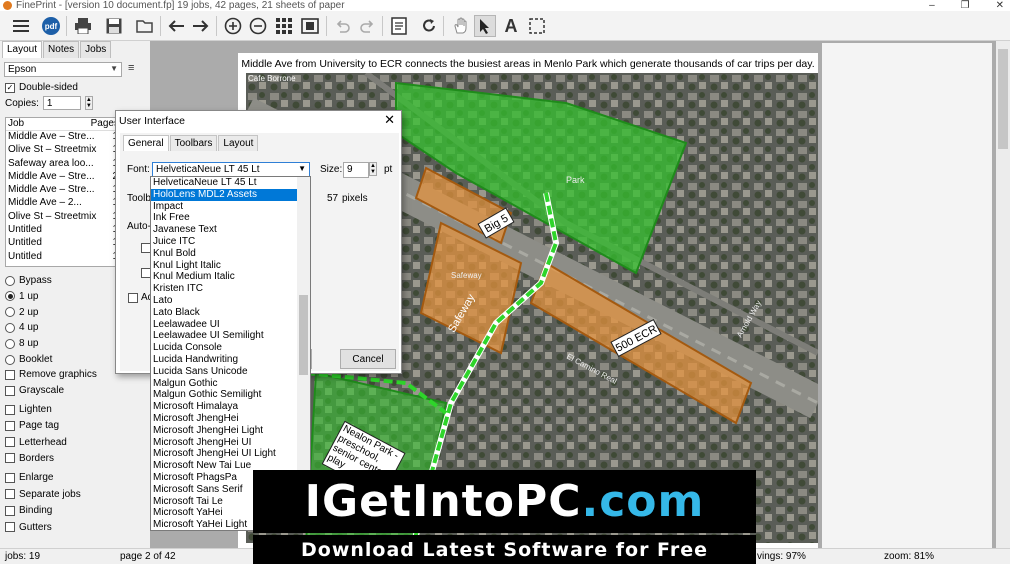 The width and height of the screenshot is (1010, 564). I want to click on window-controls: – ❐ ✕, so click(966, 5).